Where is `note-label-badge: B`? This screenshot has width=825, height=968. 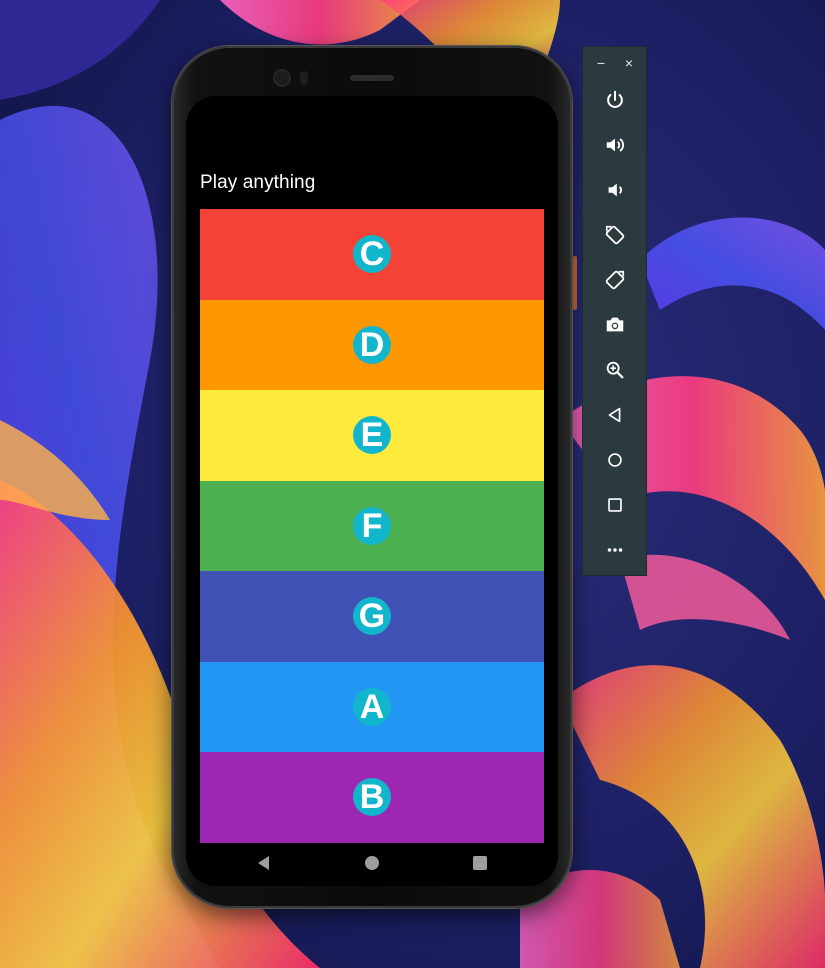 note-label-badge: B is located at coordinates (372, 797).